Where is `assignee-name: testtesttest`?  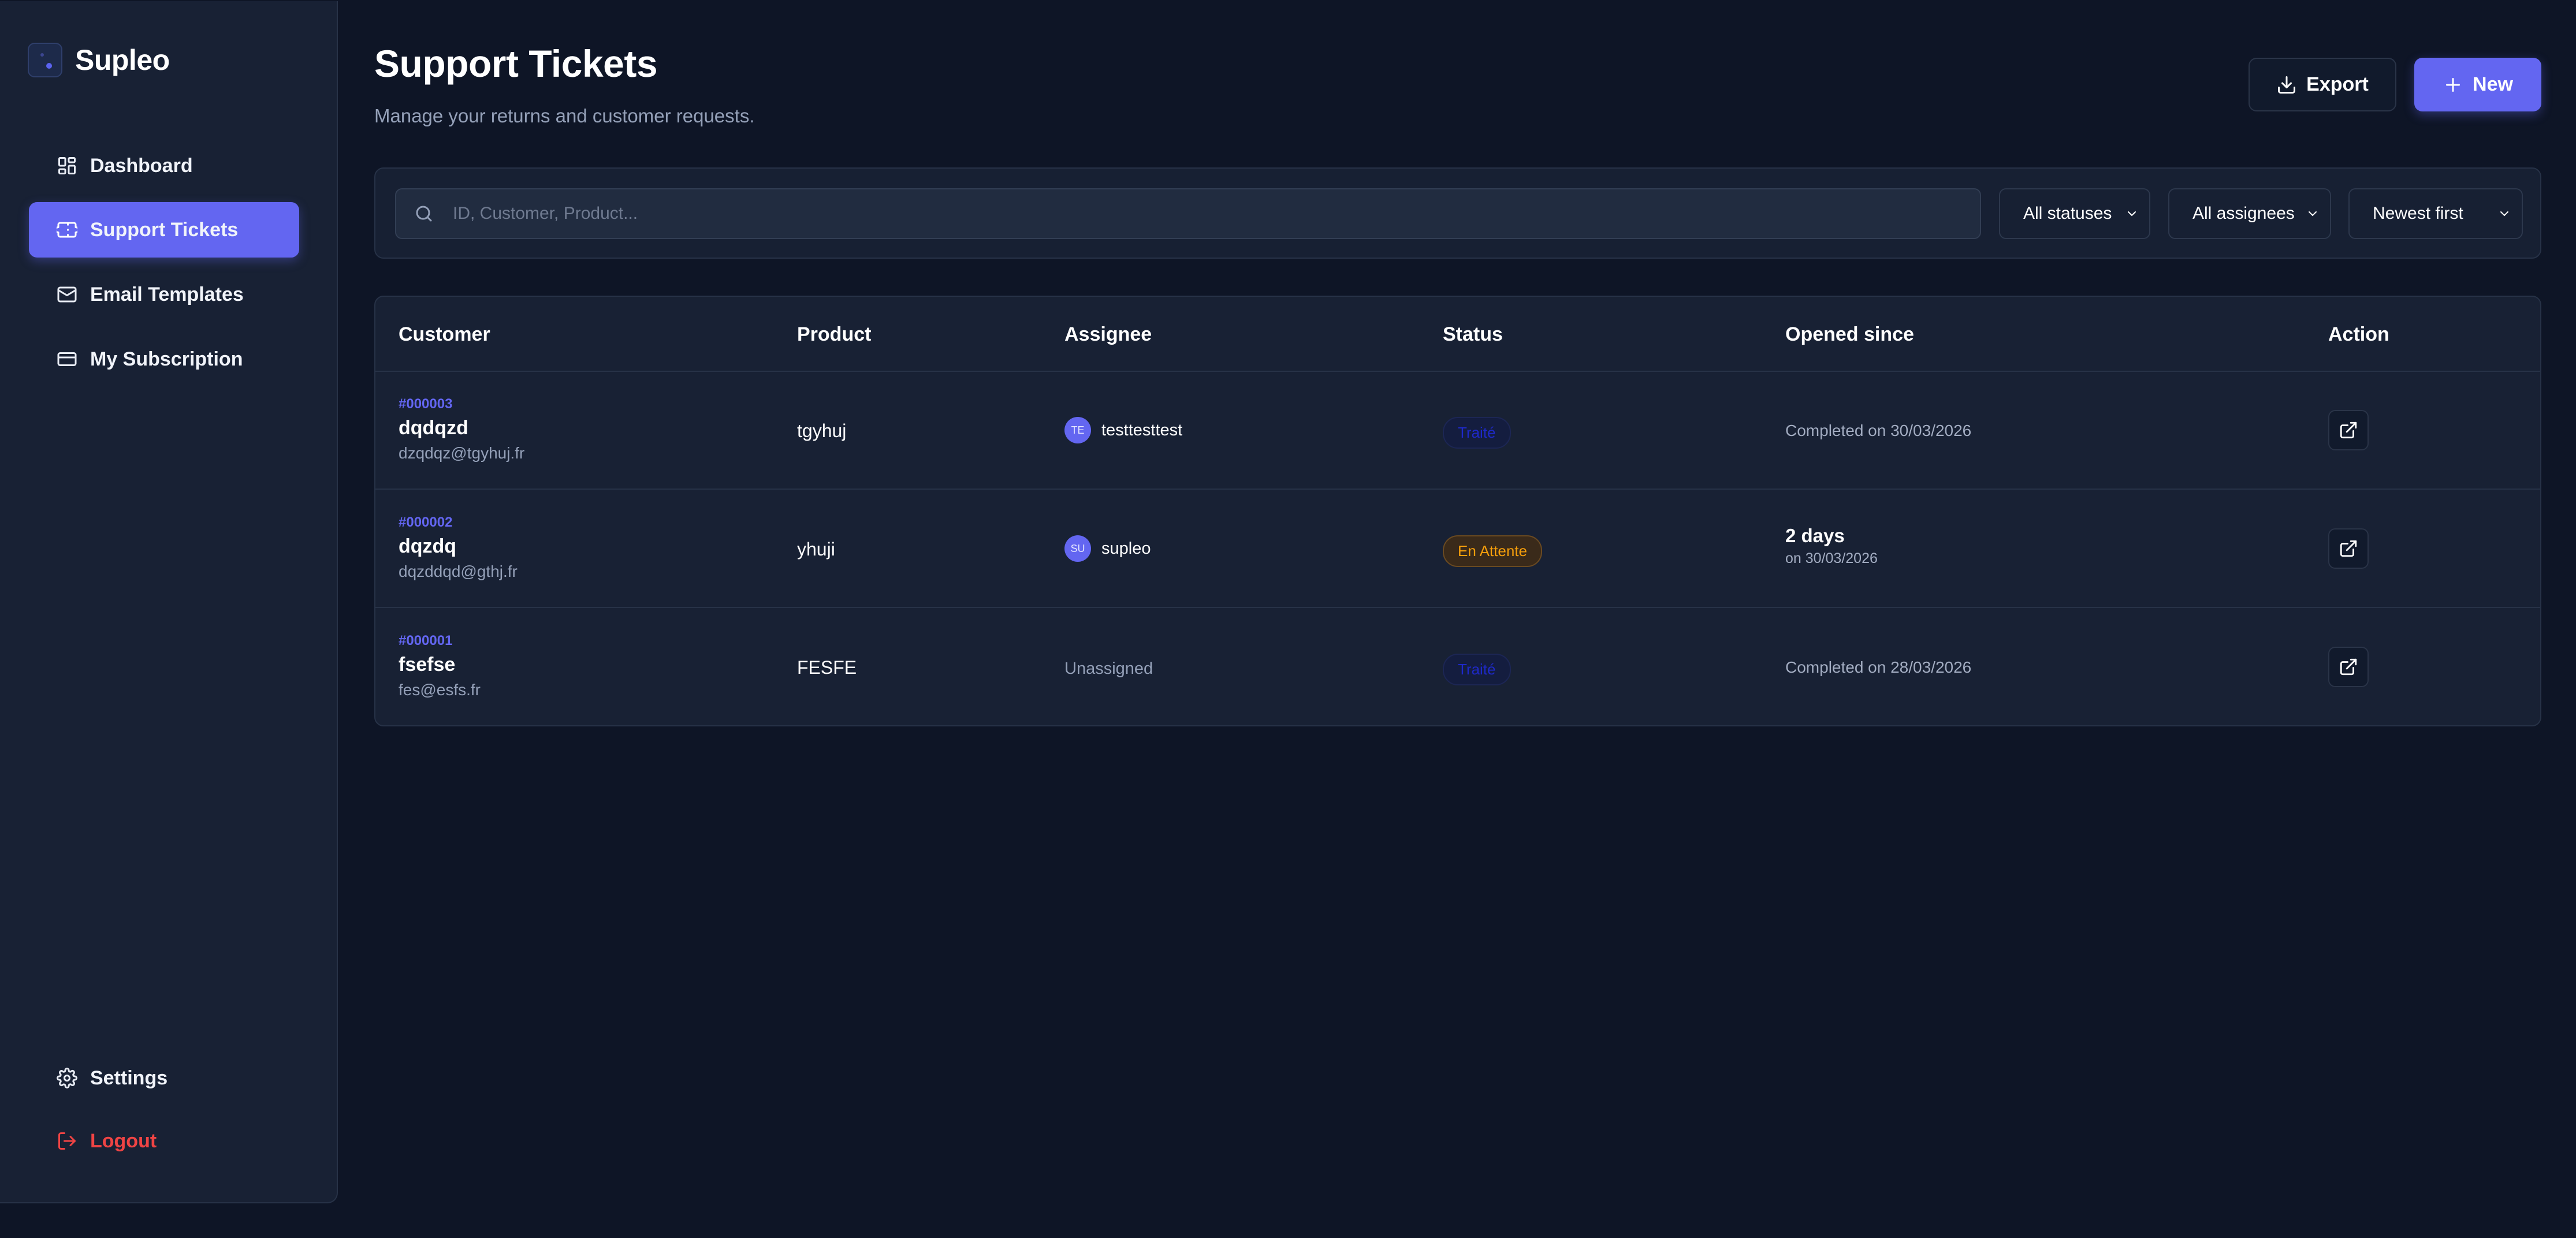
assignee-name: testtesttest is located at coordinates (1142, 429).